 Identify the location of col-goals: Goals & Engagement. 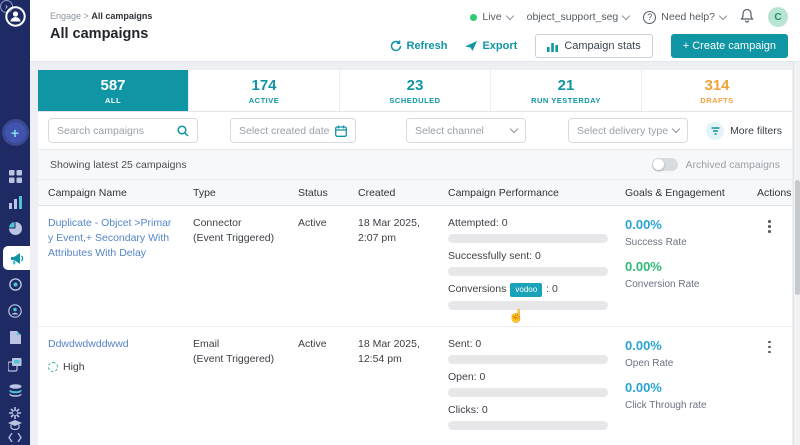
(675, 192).